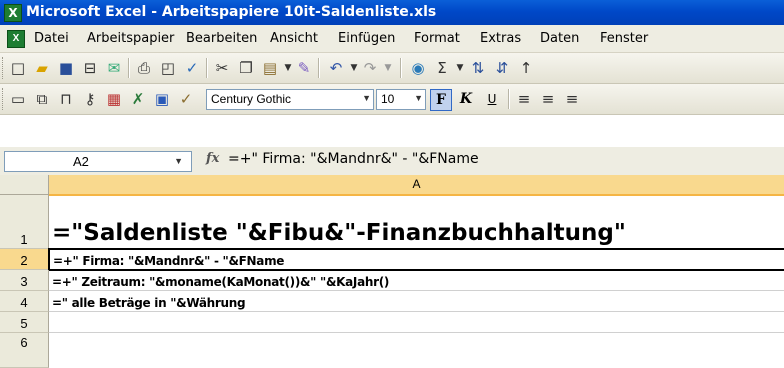 This screenshot has width=784, height=368. I want to click on font-size-select: 10 ▼, so click(401, 99).